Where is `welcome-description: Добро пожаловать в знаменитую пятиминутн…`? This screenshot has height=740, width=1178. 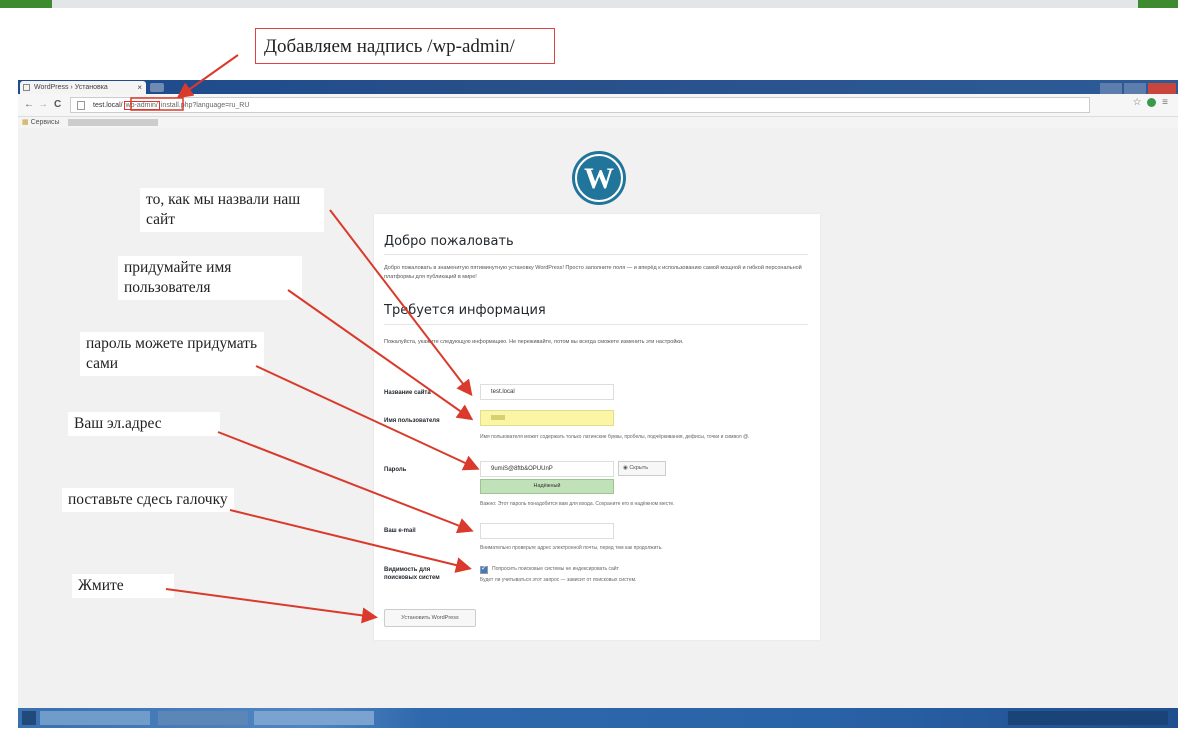
welcome-description: Добро пожаловать в знаменитую пятиминутн… is located at coordinates (593, 272).